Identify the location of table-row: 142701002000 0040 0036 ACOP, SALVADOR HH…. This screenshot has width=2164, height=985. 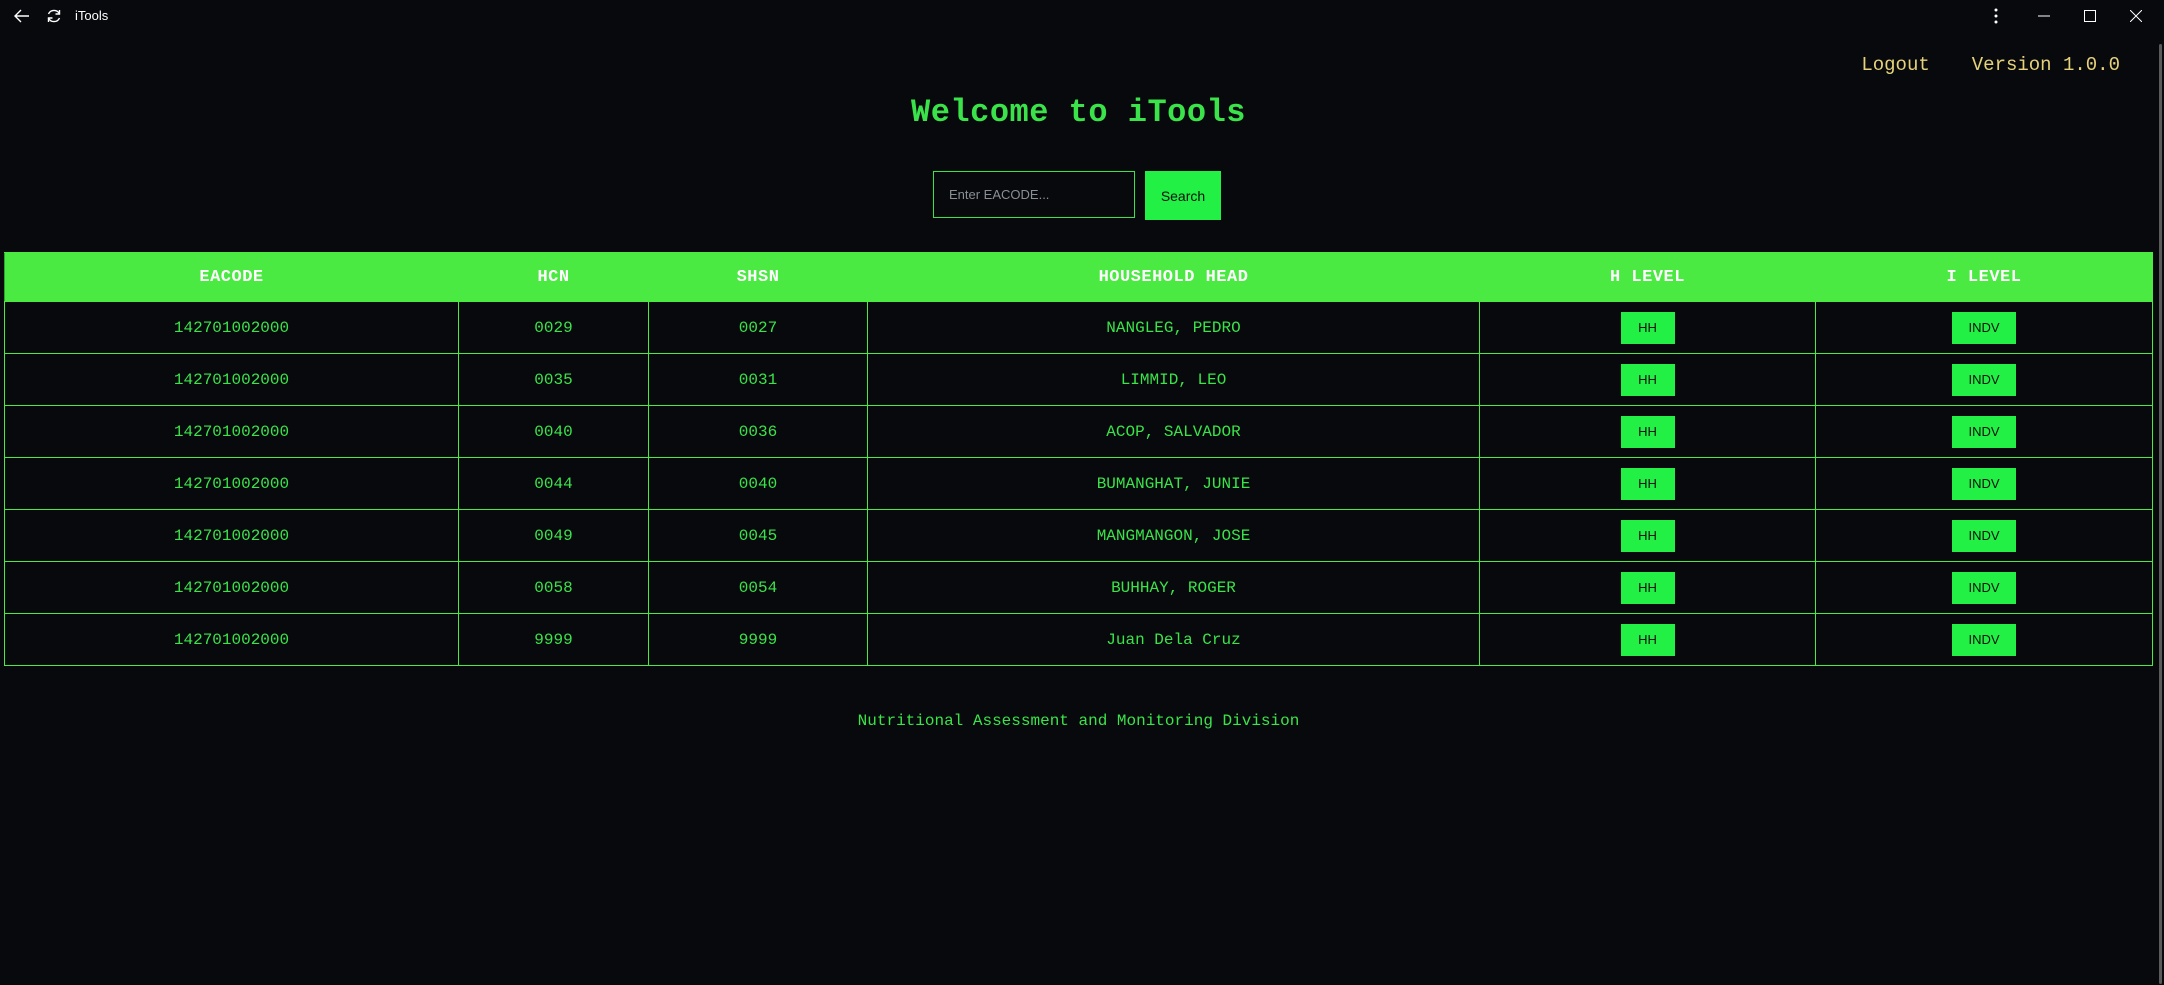
(1078, 431).